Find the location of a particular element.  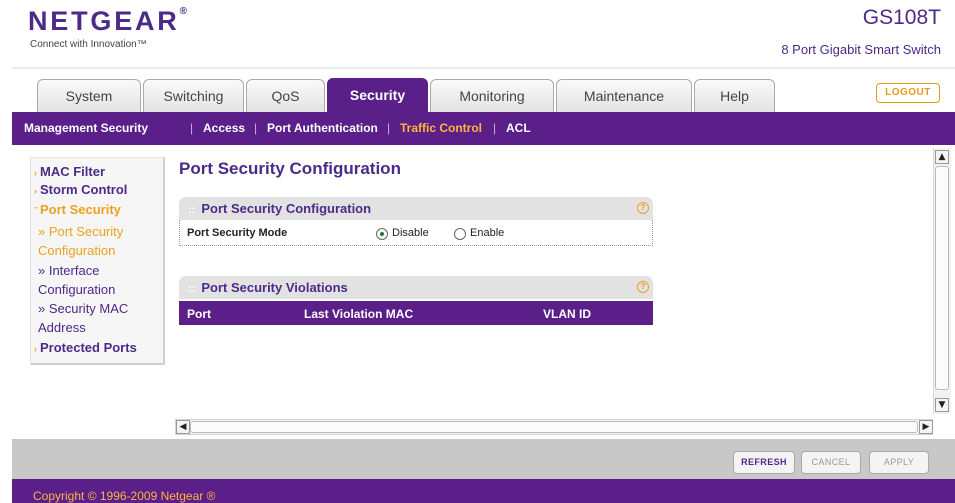

page-title: Port Security Configuration is located at coordinates (290, 168).